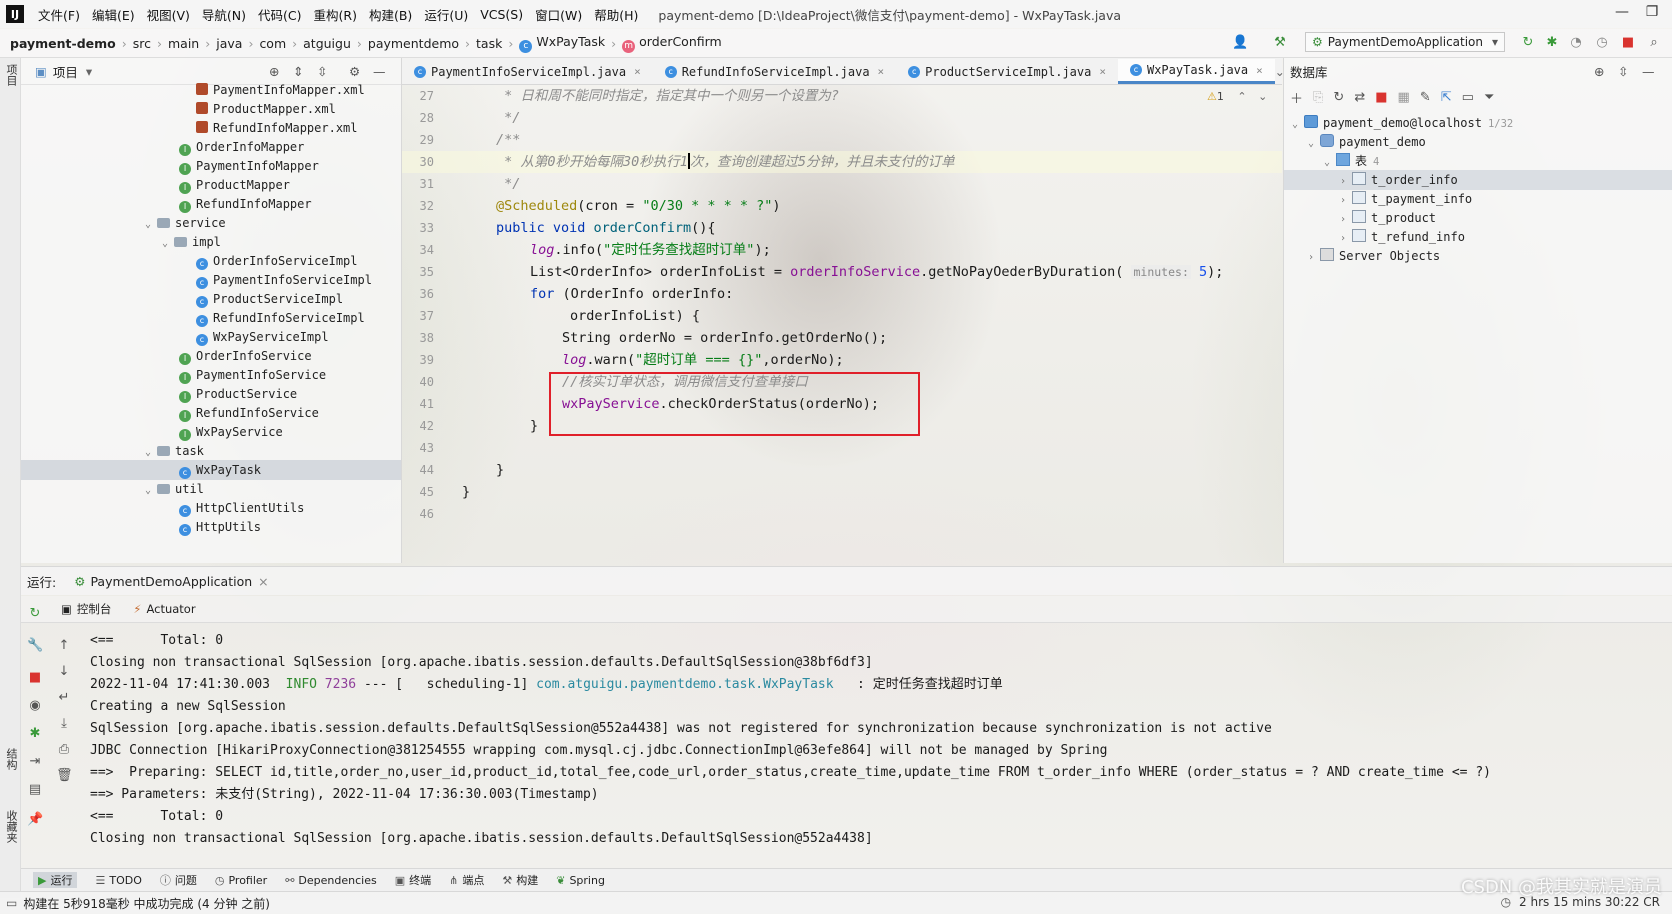 Image resolution: width=1672 pixels, height=914 pixels. What do you see at coordinates (11, 826) in the screenshot?
I see `stripe-favorites: 收藏夹` at bounding box center [11, 826].